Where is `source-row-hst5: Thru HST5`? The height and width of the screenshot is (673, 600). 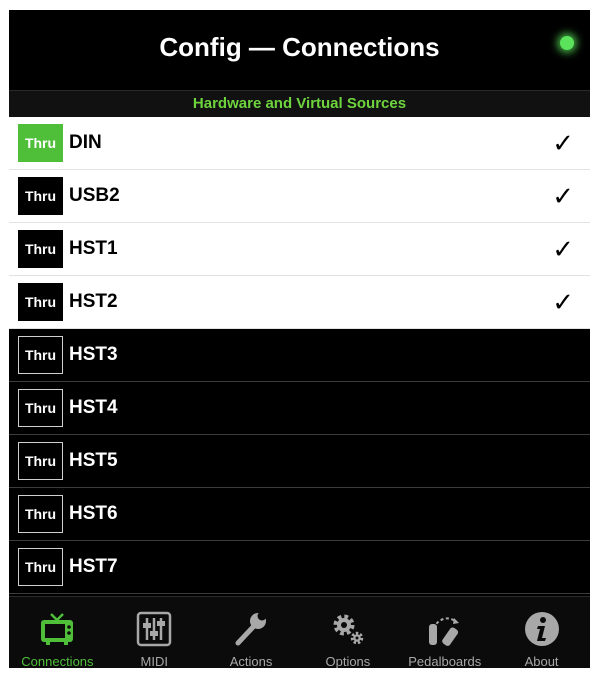
source-row-hst5: Thru HST5 is located at coordinates (299, 461).